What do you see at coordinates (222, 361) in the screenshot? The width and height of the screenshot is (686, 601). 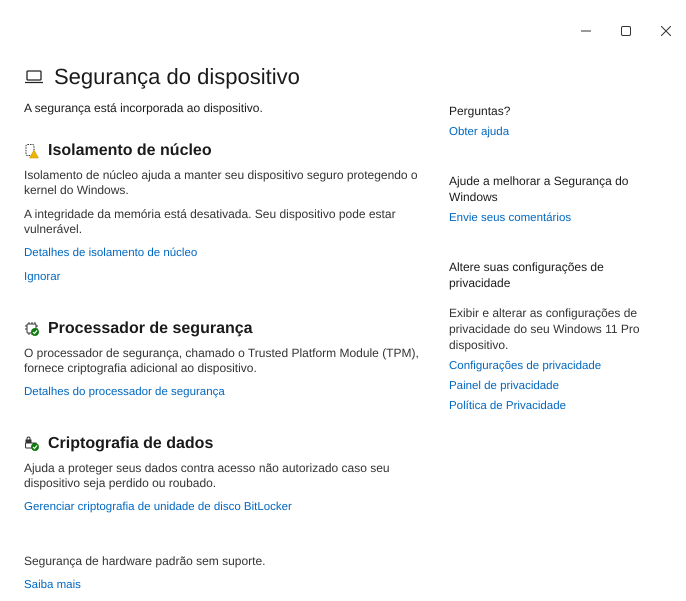 I see `section-text: O processador de segurança, chamado o Trusted Platform Module (TPM), fornece criptografia adicional ao dispositivo.` at bounding box center [222, 361].